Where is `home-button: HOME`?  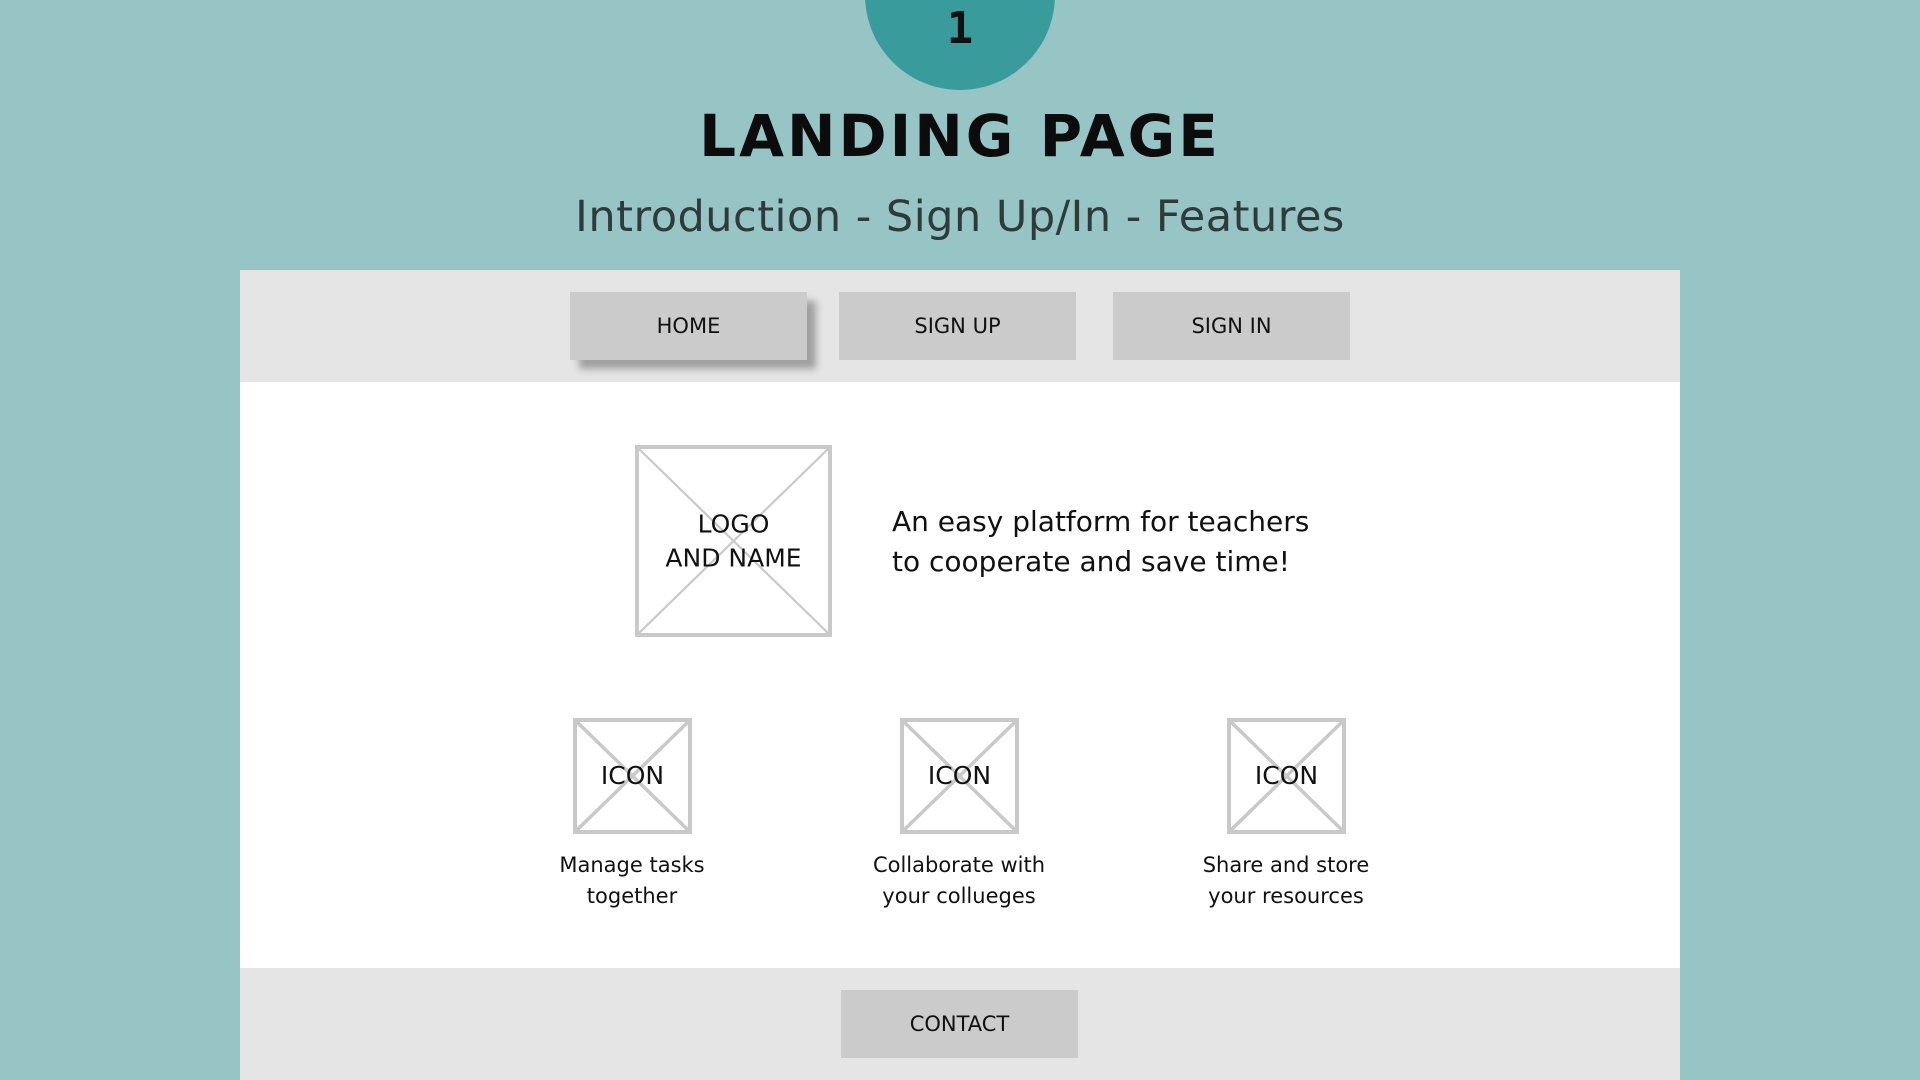
home-button: HOME is located at coordinates (688, 326).